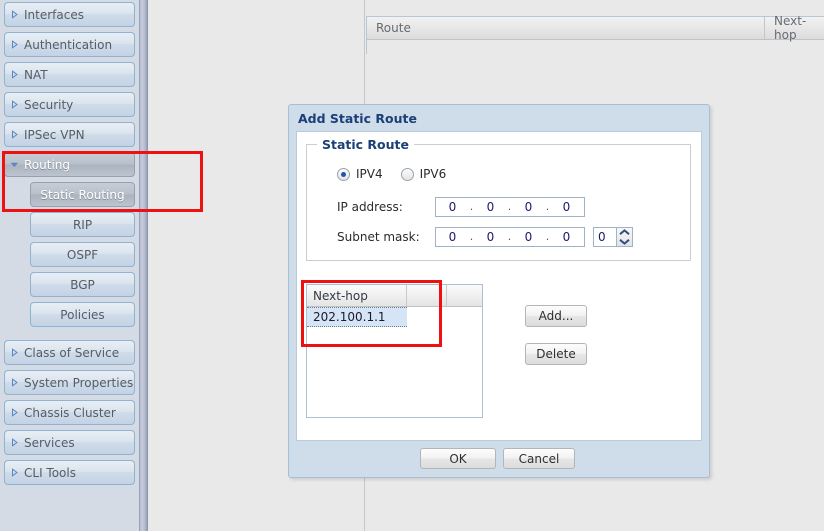 The image size is (824, 531). What do you see at coordinates (407, 174) in the screenshot?
I see `radio-ipv6` at bounding box center [407, 174].